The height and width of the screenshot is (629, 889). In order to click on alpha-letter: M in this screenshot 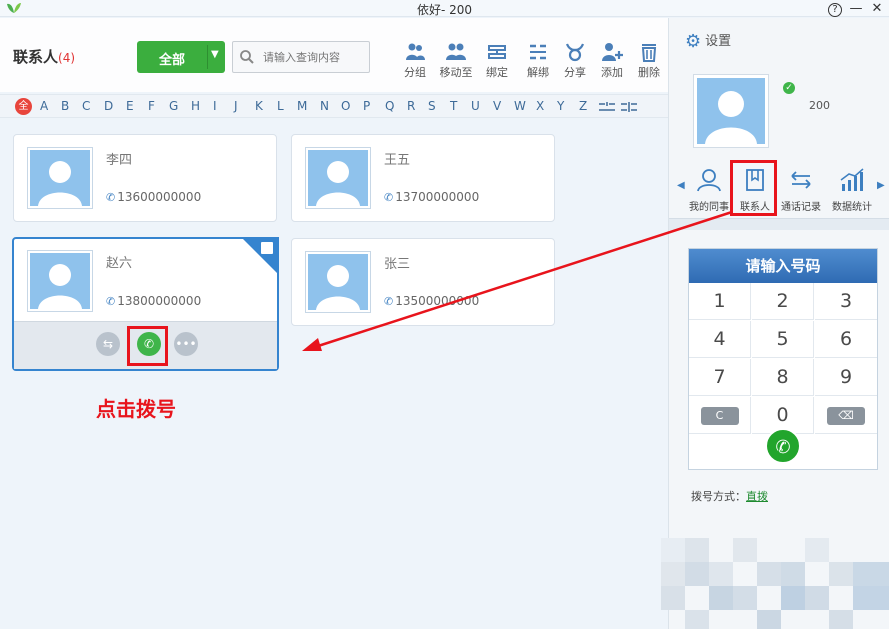, I will do `click(302, 106)`.